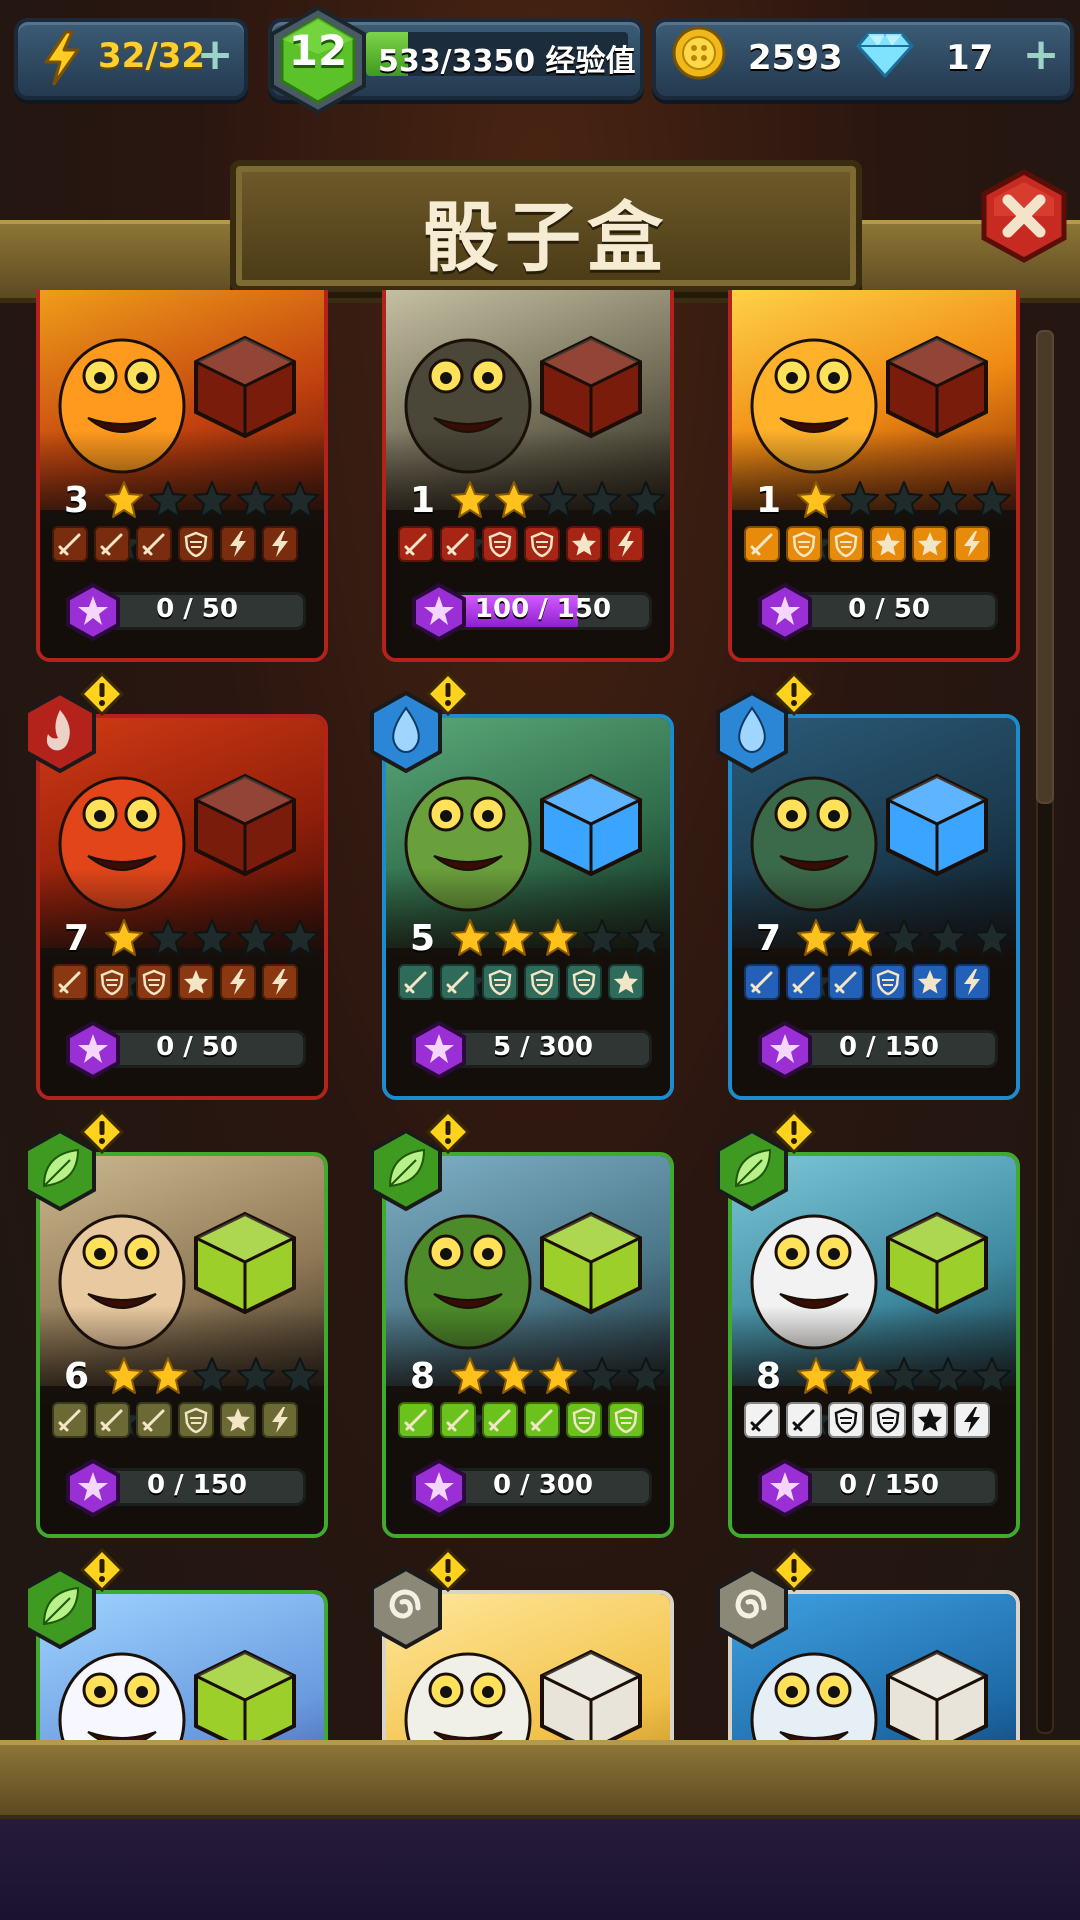 The width and height of the screenshot is (1080, 1920). Describe the element at coordinates (215, 55) in the screenshot. I see `add-energy-button: +` at that location.